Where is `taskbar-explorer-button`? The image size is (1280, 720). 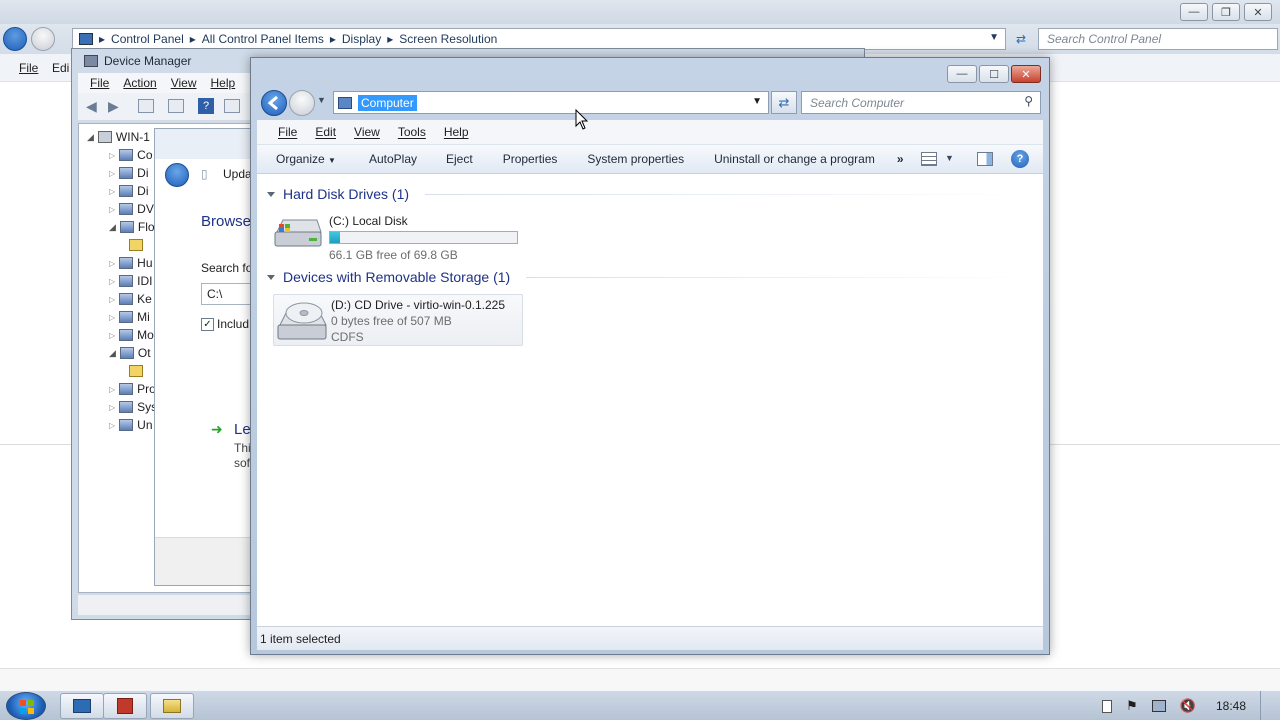 taskbar-explorer-button is located at coordinates (172, 706).